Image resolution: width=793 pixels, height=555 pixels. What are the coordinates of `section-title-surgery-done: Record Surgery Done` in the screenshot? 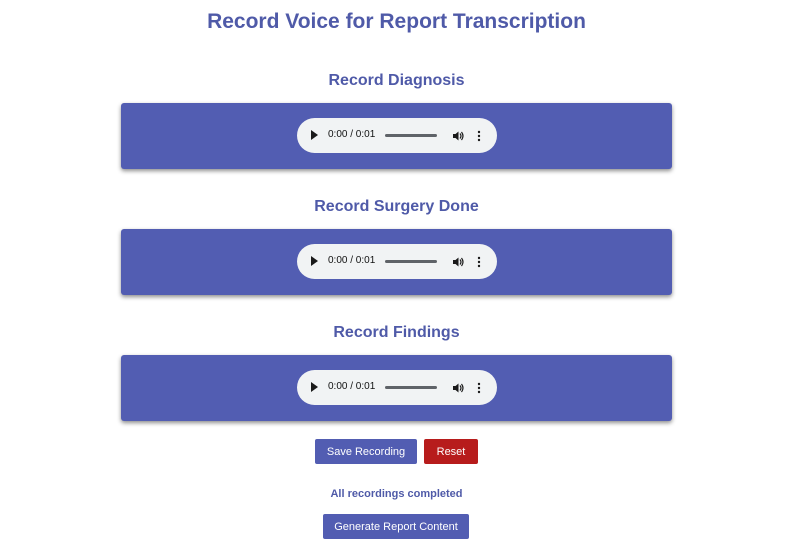 It's located at (396, 206).